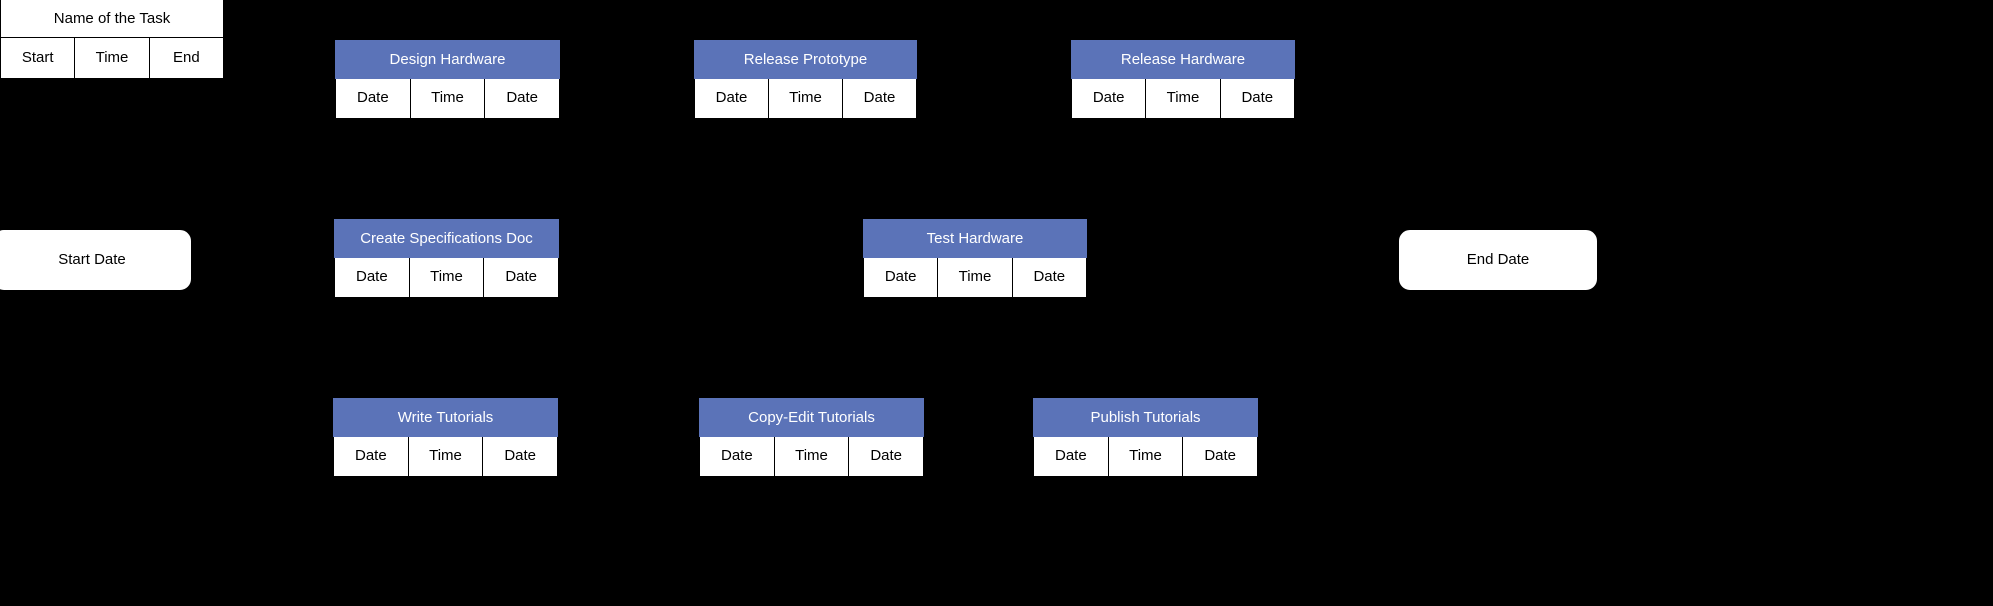 The width and height of the screenshot is (1993, 606). I want to click on legend-key: Name of the Task Start Time End, so click(112, 39).